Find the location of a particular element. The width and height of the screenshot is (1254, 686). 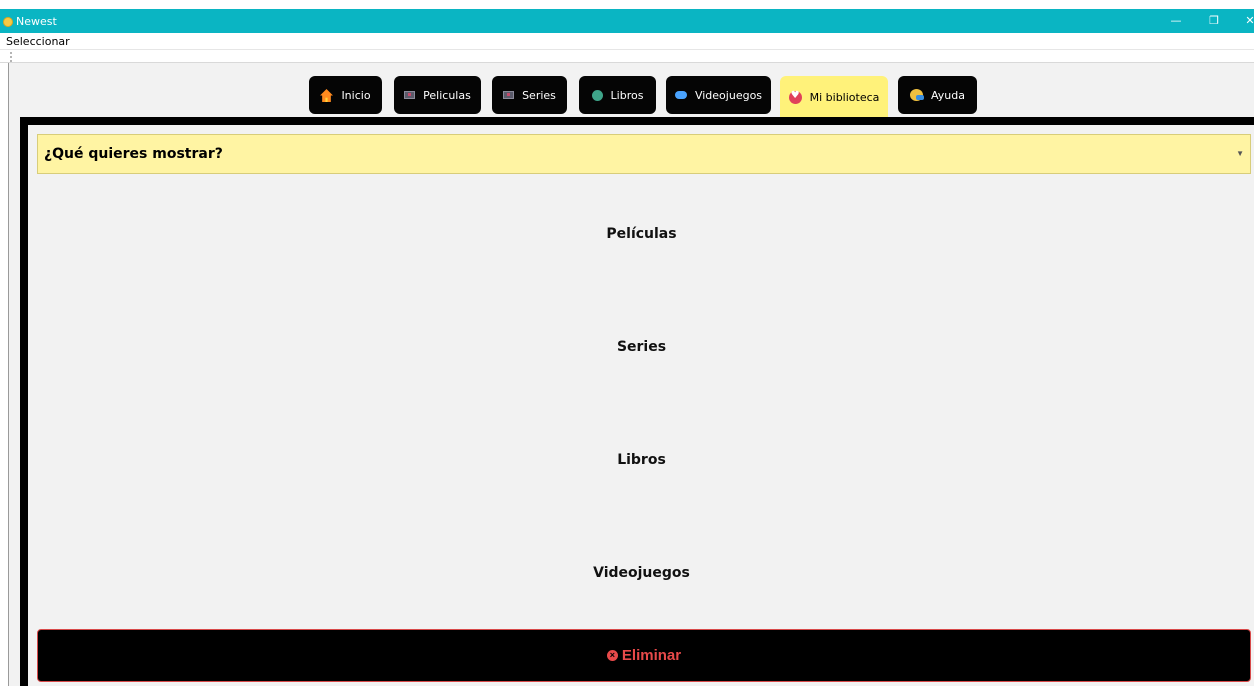

film-icon is located at coordinates (410, 95).